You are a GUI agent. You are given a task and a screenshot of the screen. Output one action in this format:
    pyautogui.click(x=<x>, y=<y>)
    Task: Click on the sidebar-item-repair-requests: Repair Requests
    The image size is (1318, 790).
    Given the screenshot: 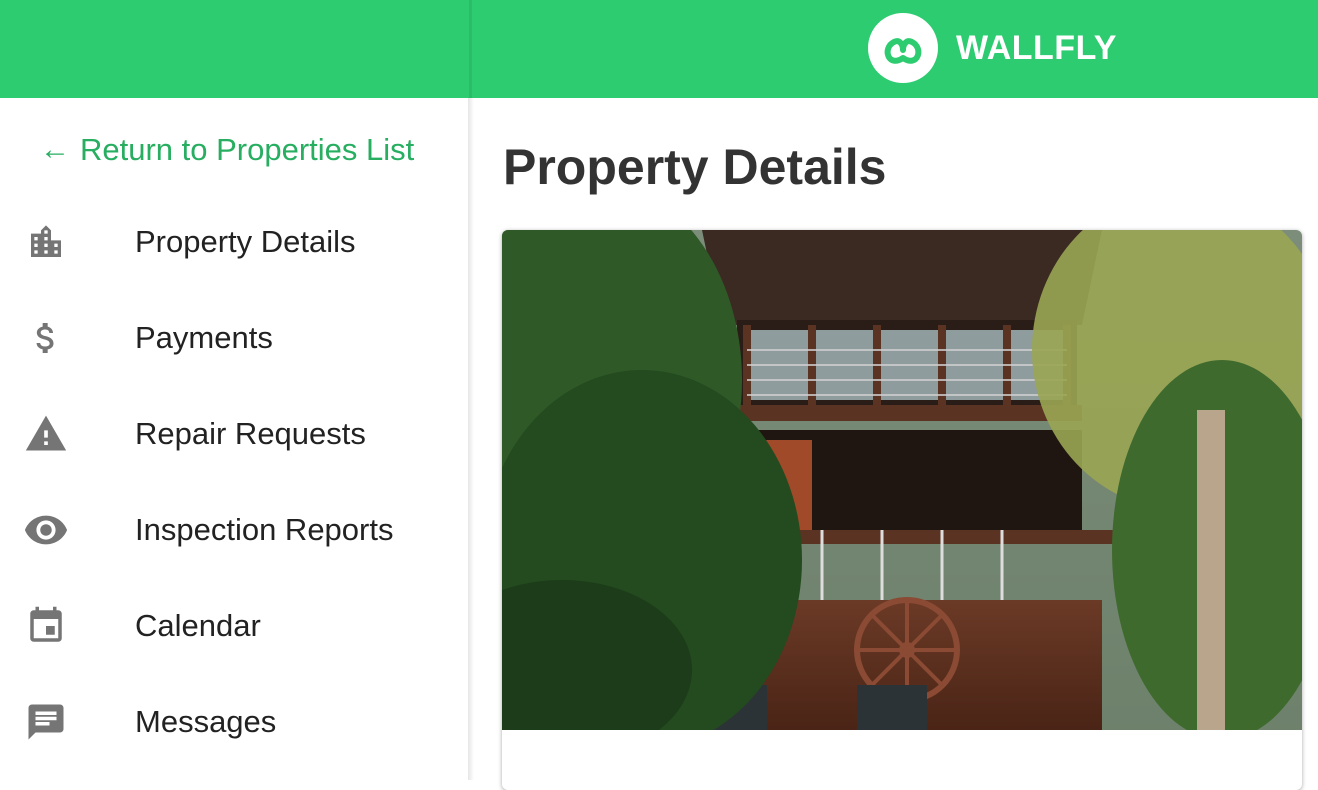 What is the action you would take?
    pyautogui.click(x=235, y=434)
    